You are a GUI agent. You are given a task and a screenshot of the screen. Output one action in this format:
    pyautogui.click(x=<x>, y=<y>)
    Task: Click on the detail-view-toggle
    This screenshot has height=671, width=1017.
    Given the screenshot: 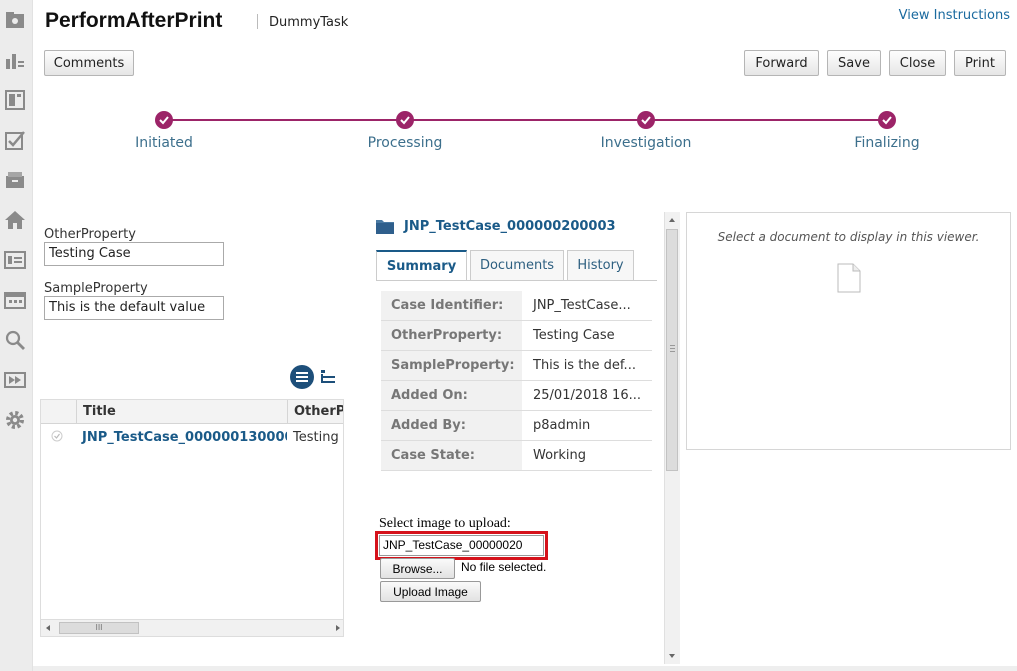 What is the action you would take?
    pyautogui.click(x=302, y=377)
    